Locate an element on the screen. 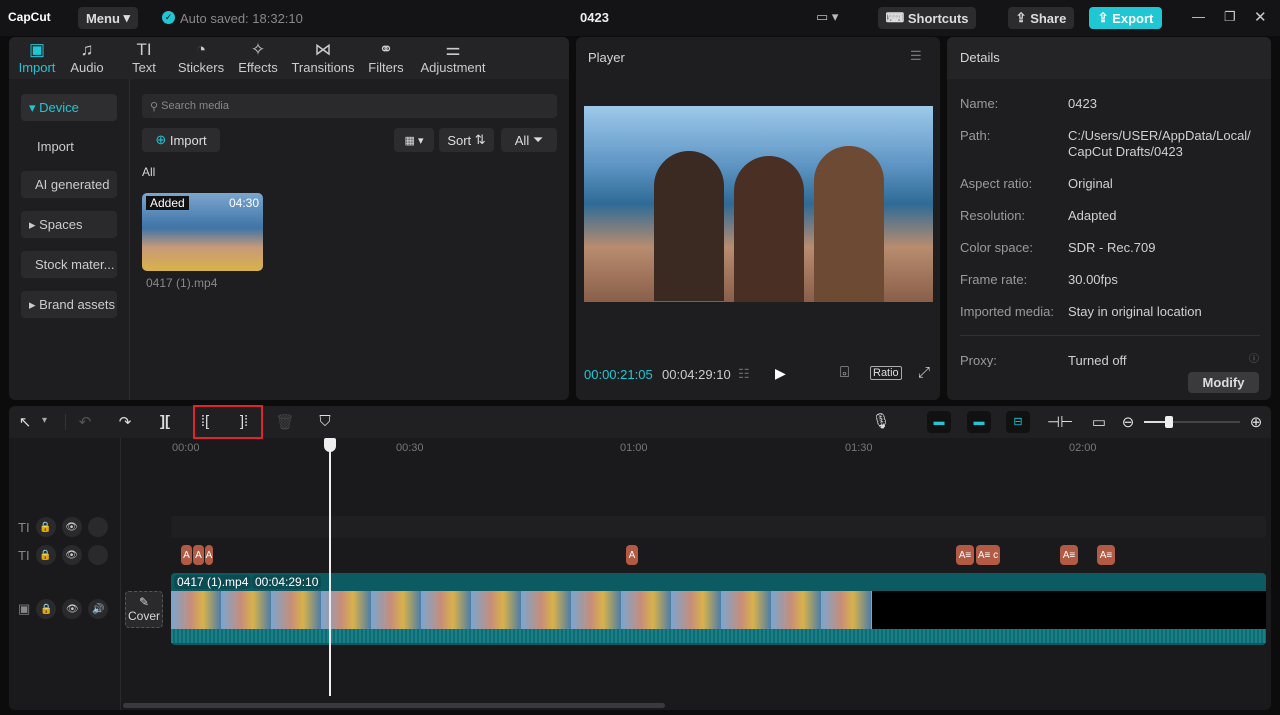 The image size is (1280, 715). import-button: ⊕ Import is located at coordinates (181, 140).